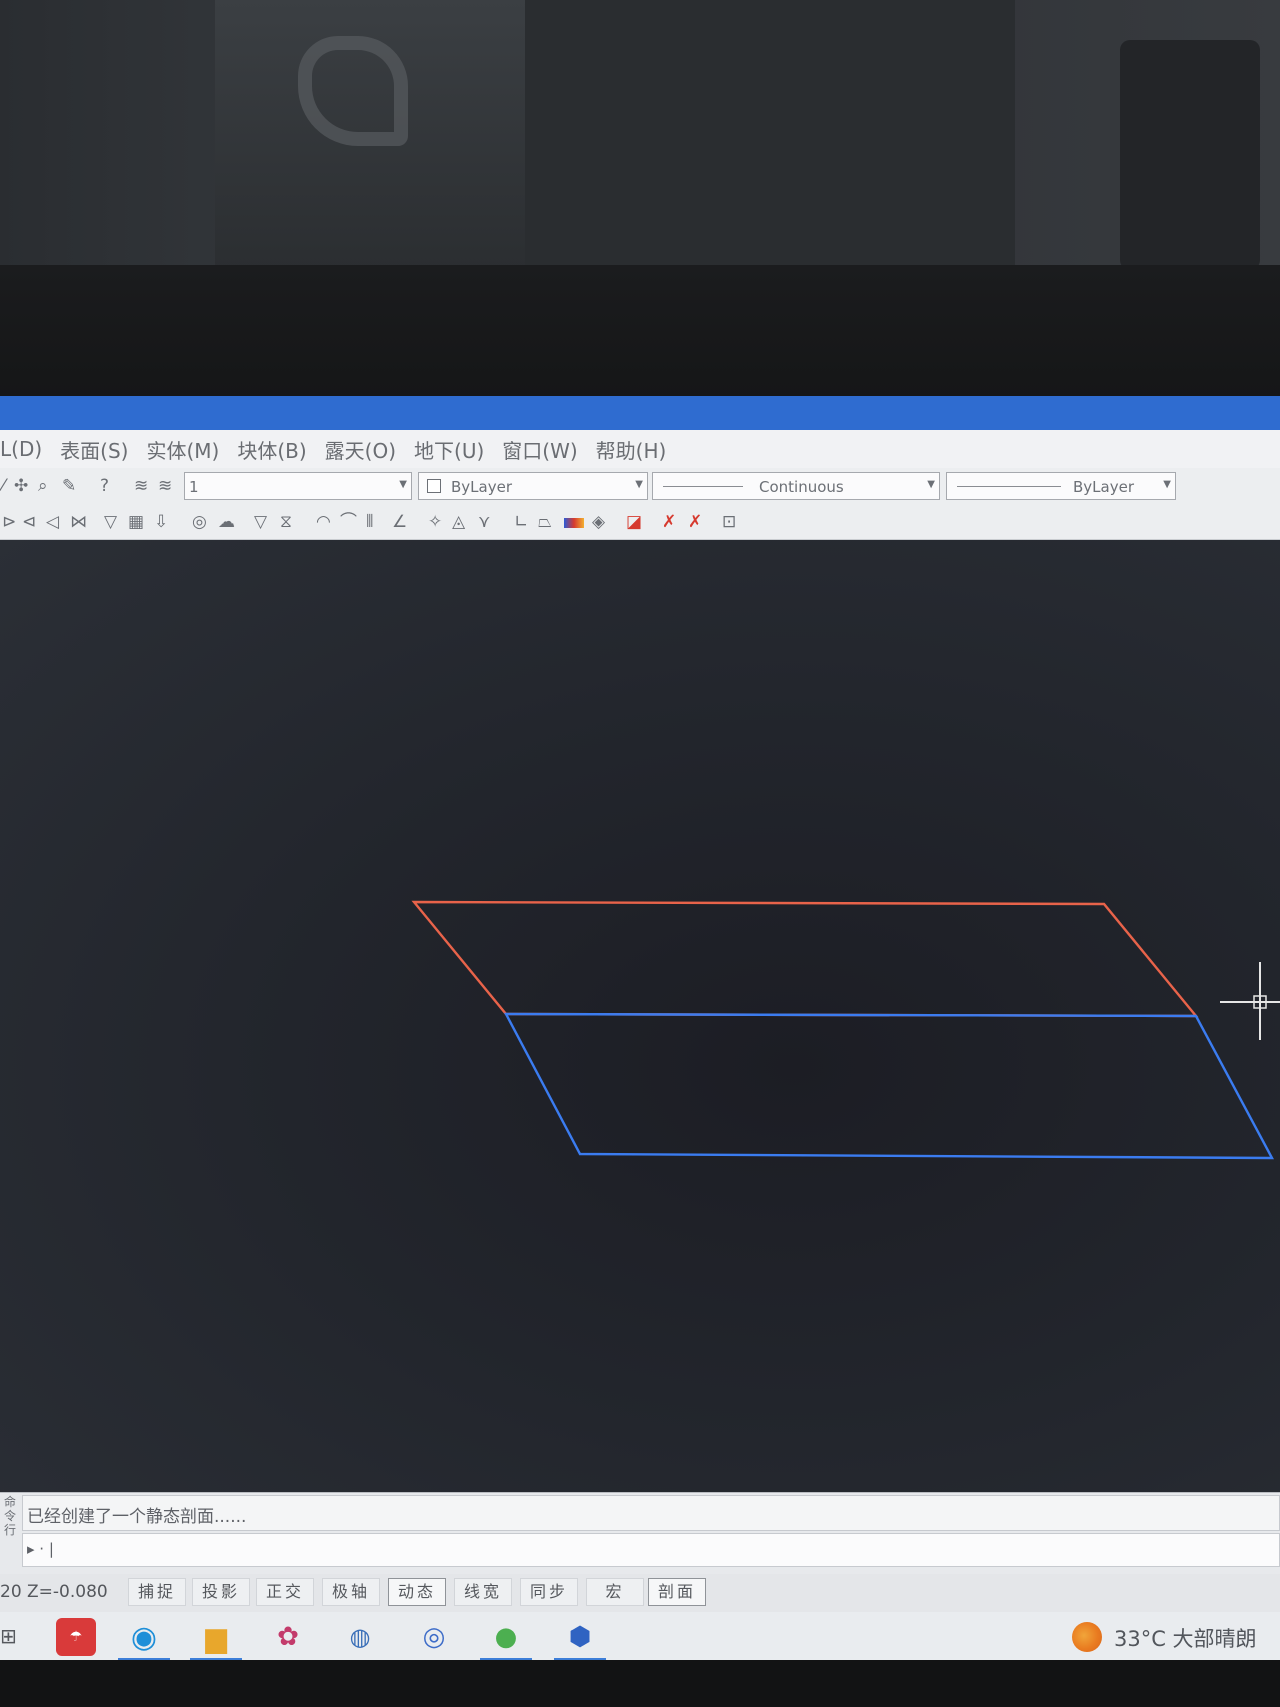  I want to click on color-value: ByLayer, so click(481, 487).